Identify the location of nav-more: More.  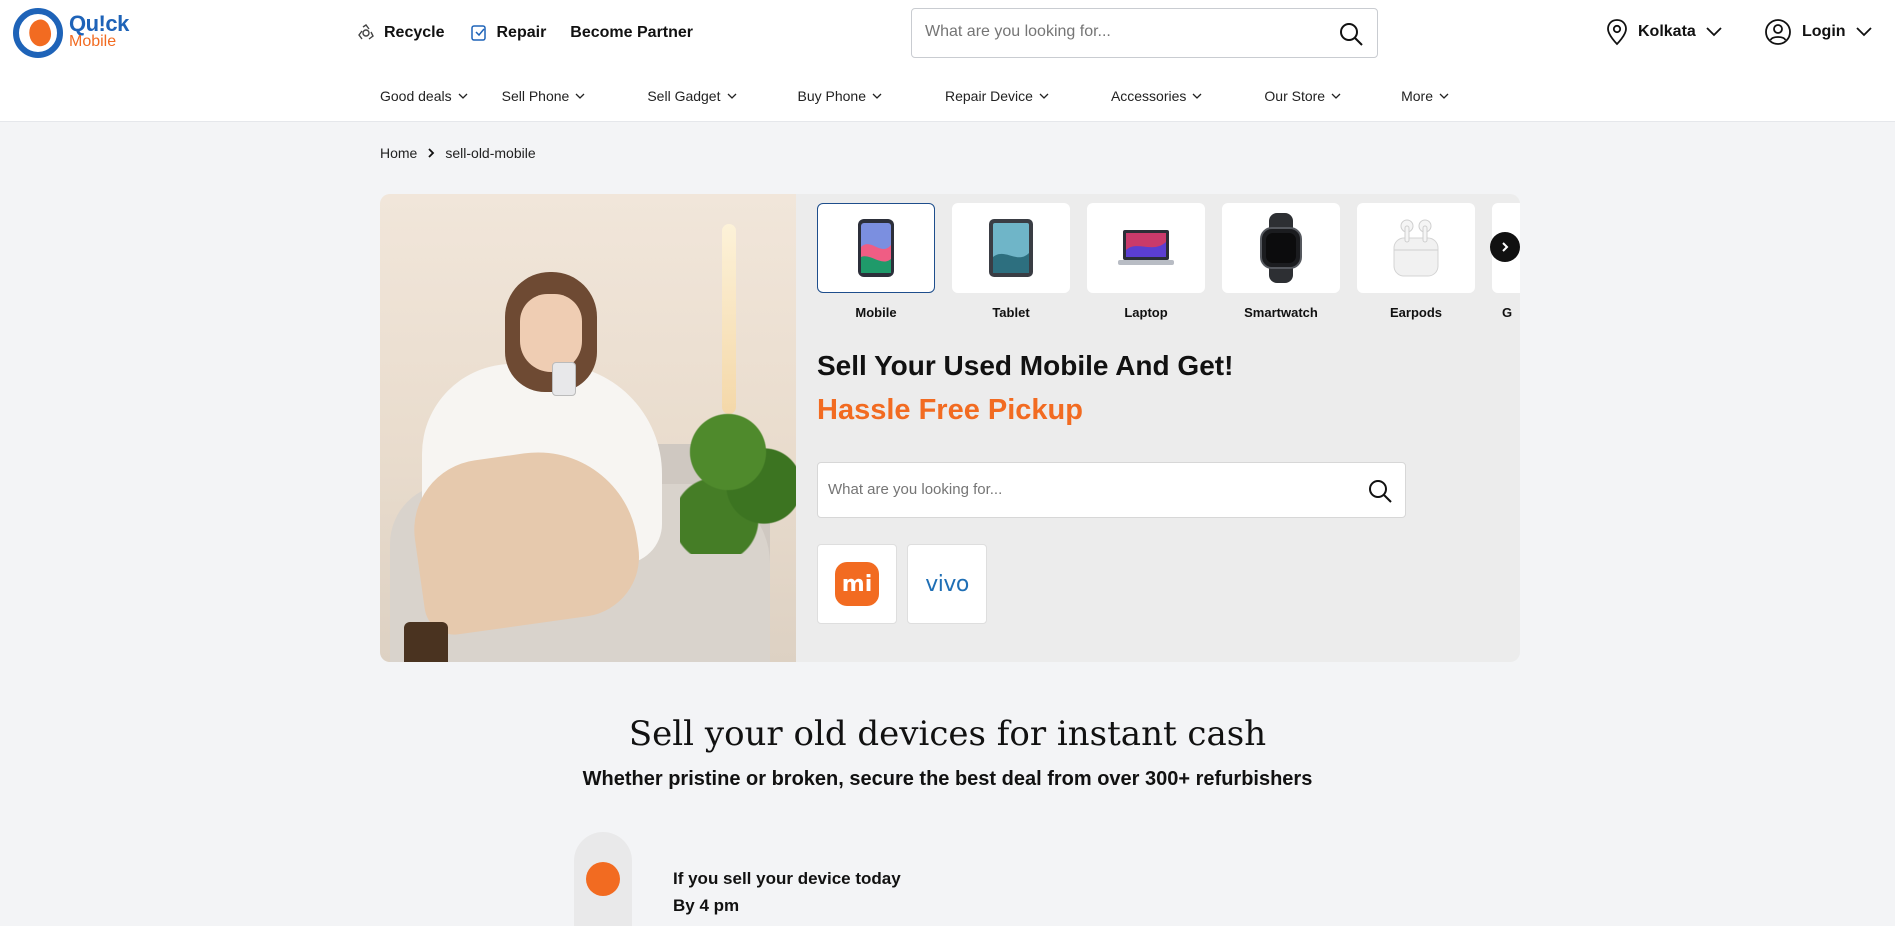
(1425, 96).